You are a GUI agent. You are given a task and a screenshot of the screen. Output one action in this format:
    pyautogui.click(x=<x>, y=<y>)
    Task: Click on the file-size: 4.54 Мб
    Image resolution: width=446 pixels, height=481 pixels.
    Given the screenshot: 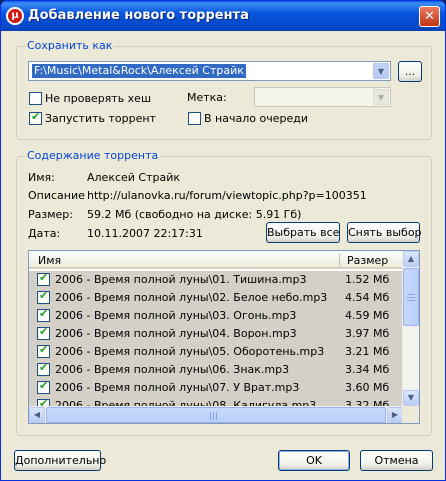 What is the action you would take?
    pyautogui.click(x=367, y=297)
    